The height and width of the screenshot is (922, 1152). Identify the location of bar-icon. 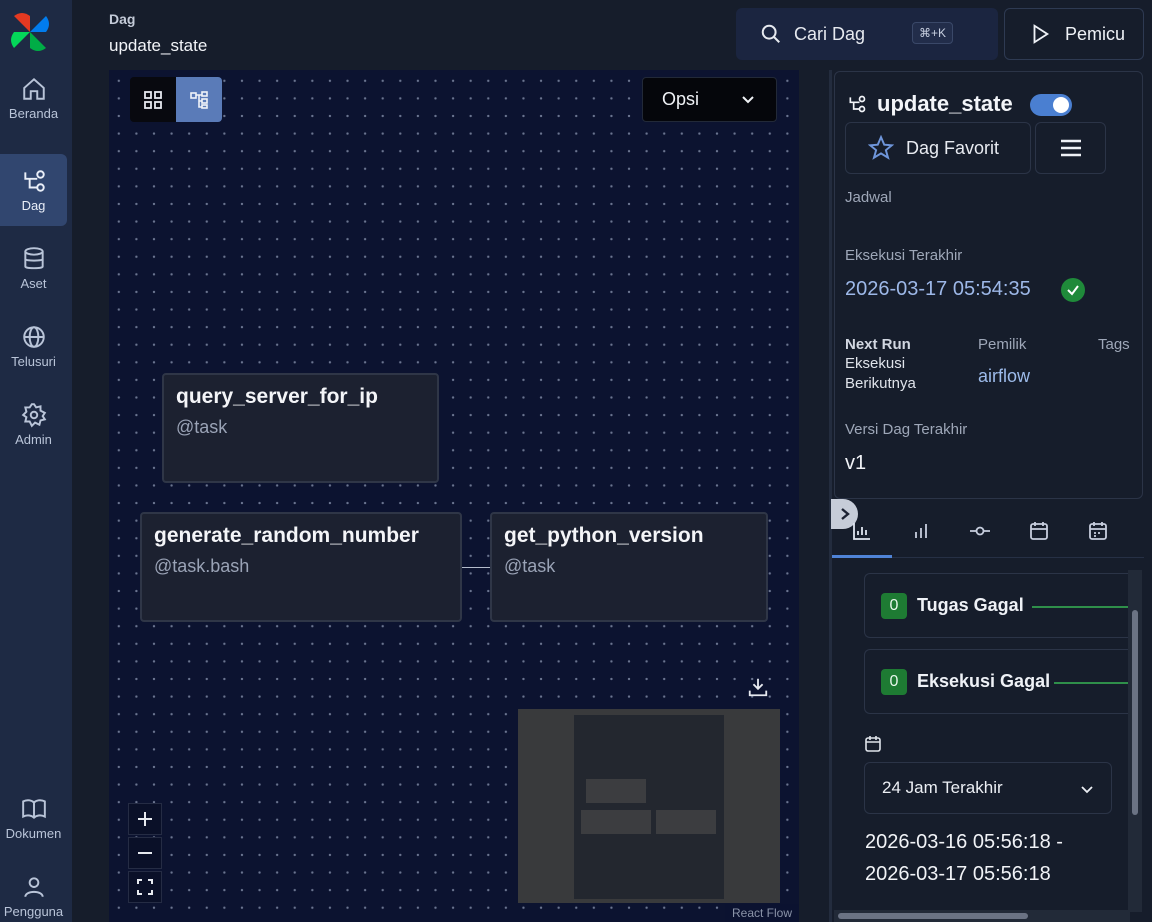
(921, 531).